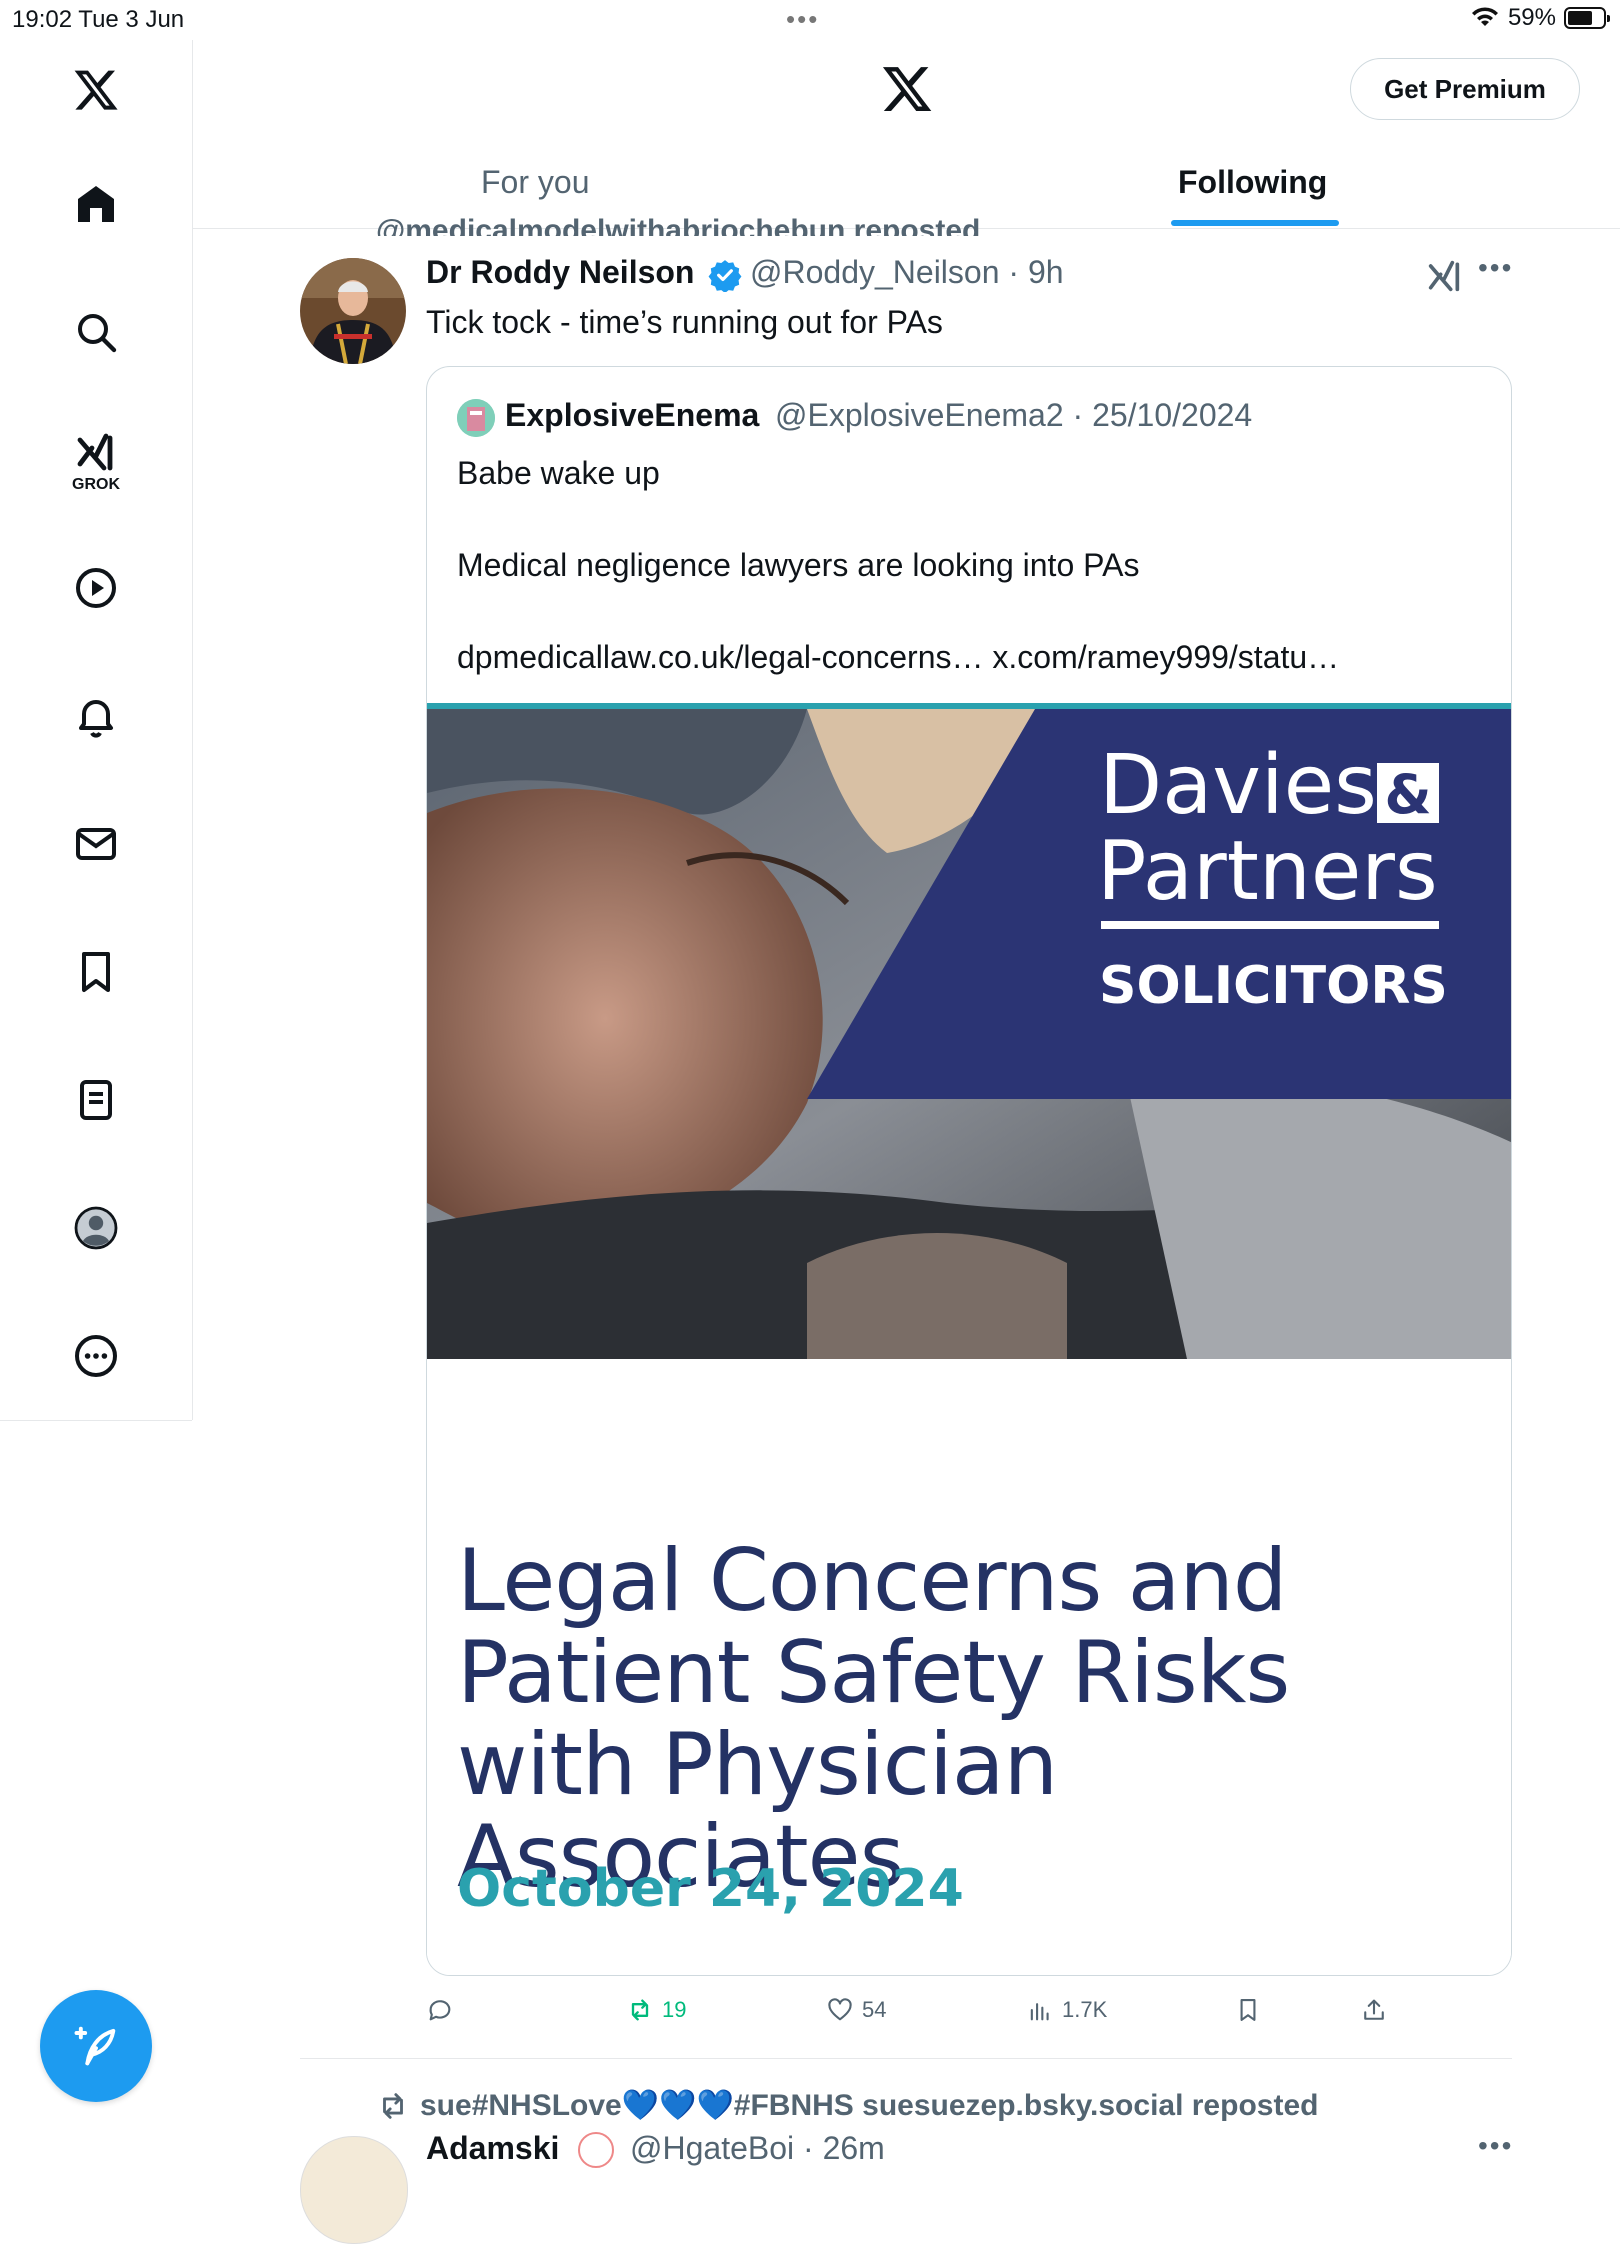 This screenshot has height=2244, width=1620. What do you see at coordinates (96, 332) in the screenshot?
I see `search-icon` at bounding box center [96, 332].